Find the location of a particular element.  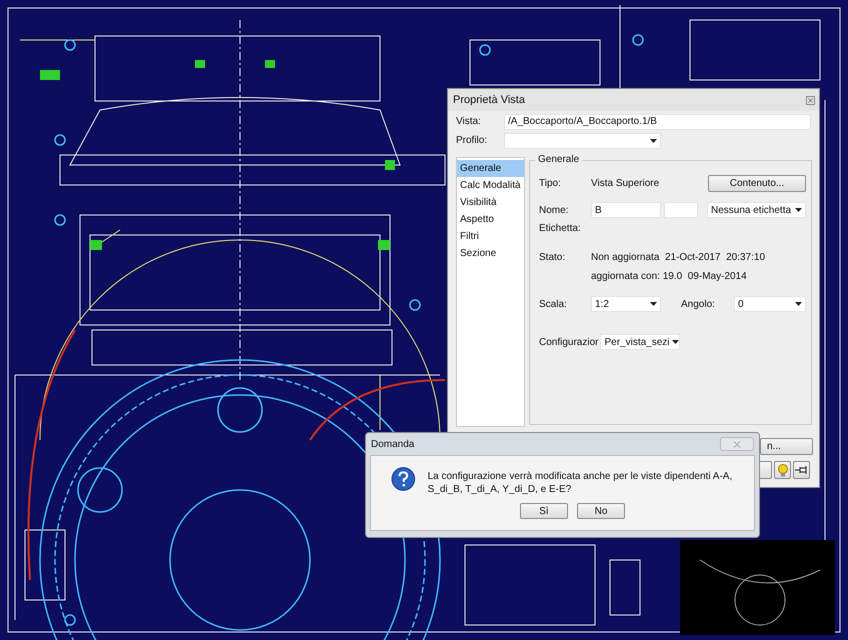

field-label: Nome: is located at coordinates (554, 210).